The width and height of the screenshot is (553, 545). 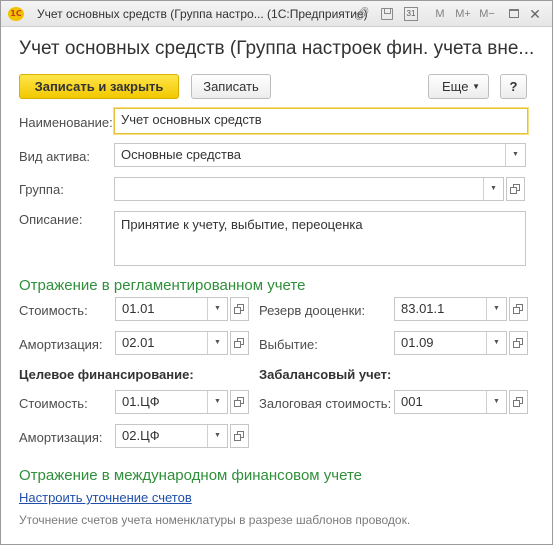 I want to click on memory-minus-button: M−, so click(x=487, y=14).